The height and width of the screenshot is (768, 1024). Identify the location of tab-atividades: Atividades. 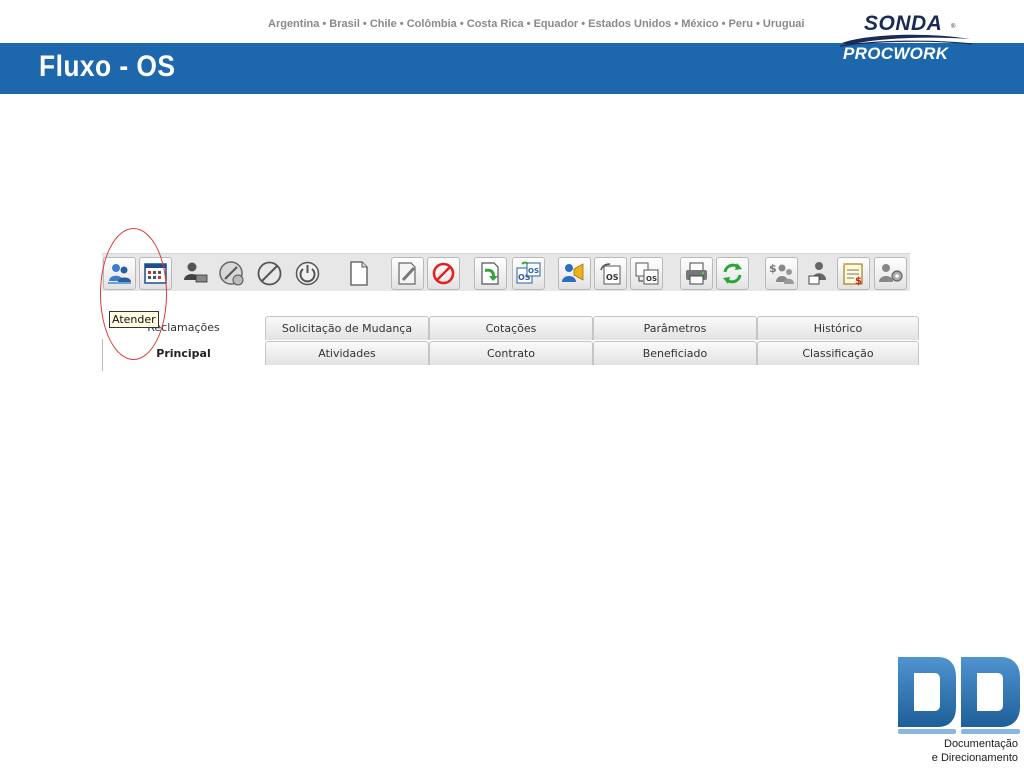
(347, 353).